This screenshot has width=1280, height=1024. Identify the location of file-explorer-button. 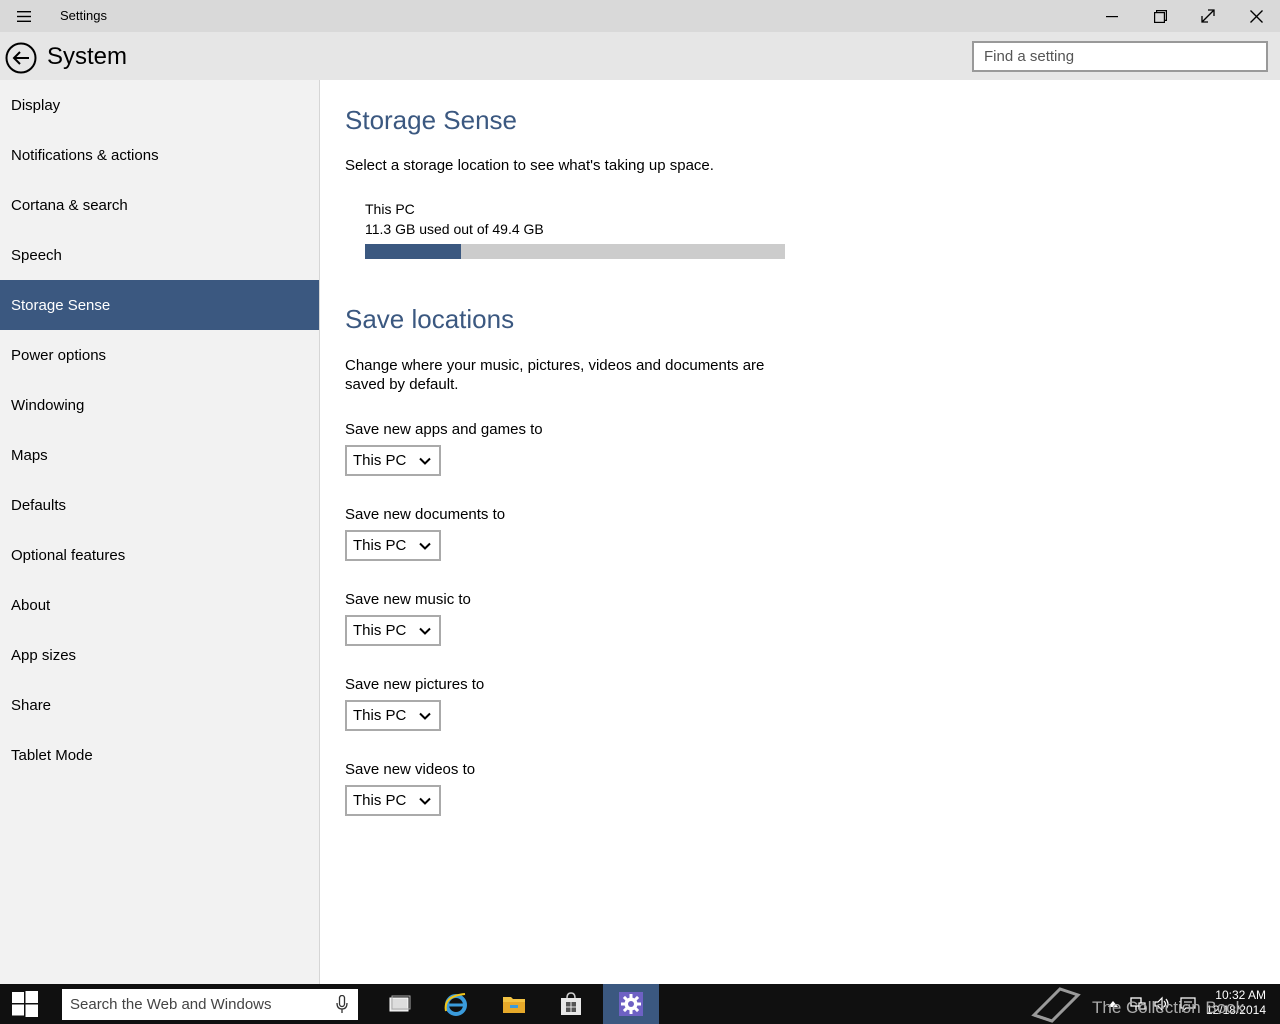
(514, 1004).